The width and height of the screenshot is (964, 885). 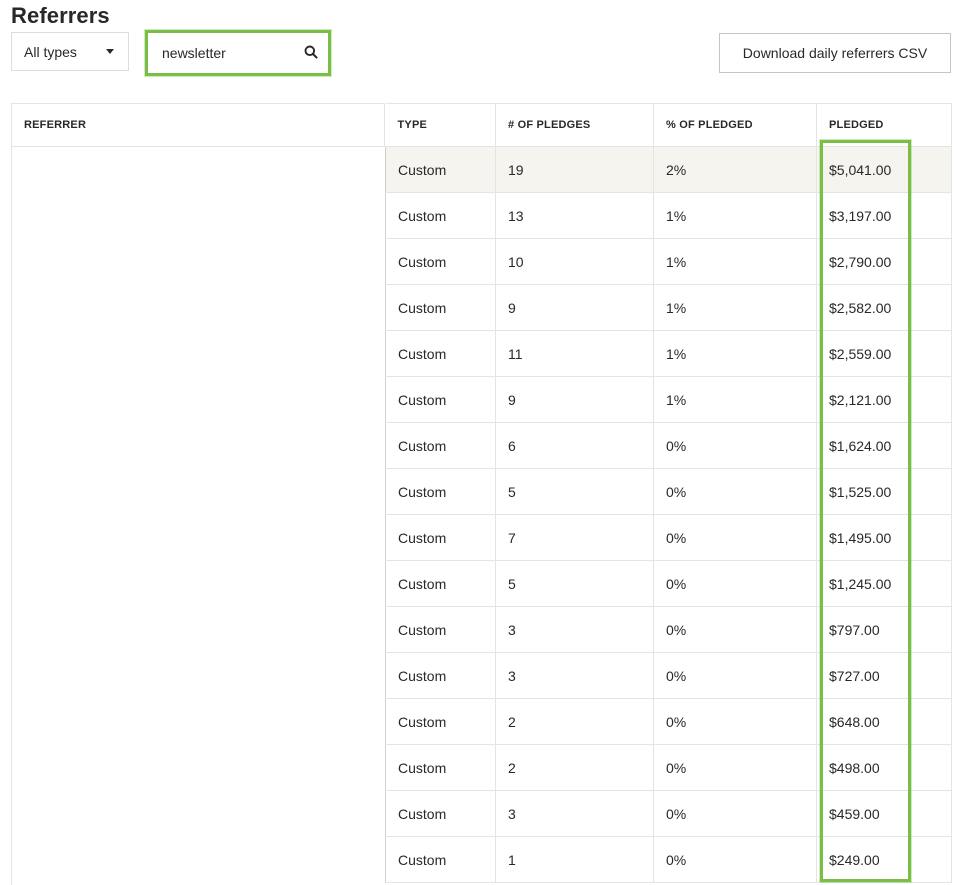 What do you see at coordinates (574, 169) in the screenshot?
I see `pledges-cell: 19` at bounding box center [574, 169].